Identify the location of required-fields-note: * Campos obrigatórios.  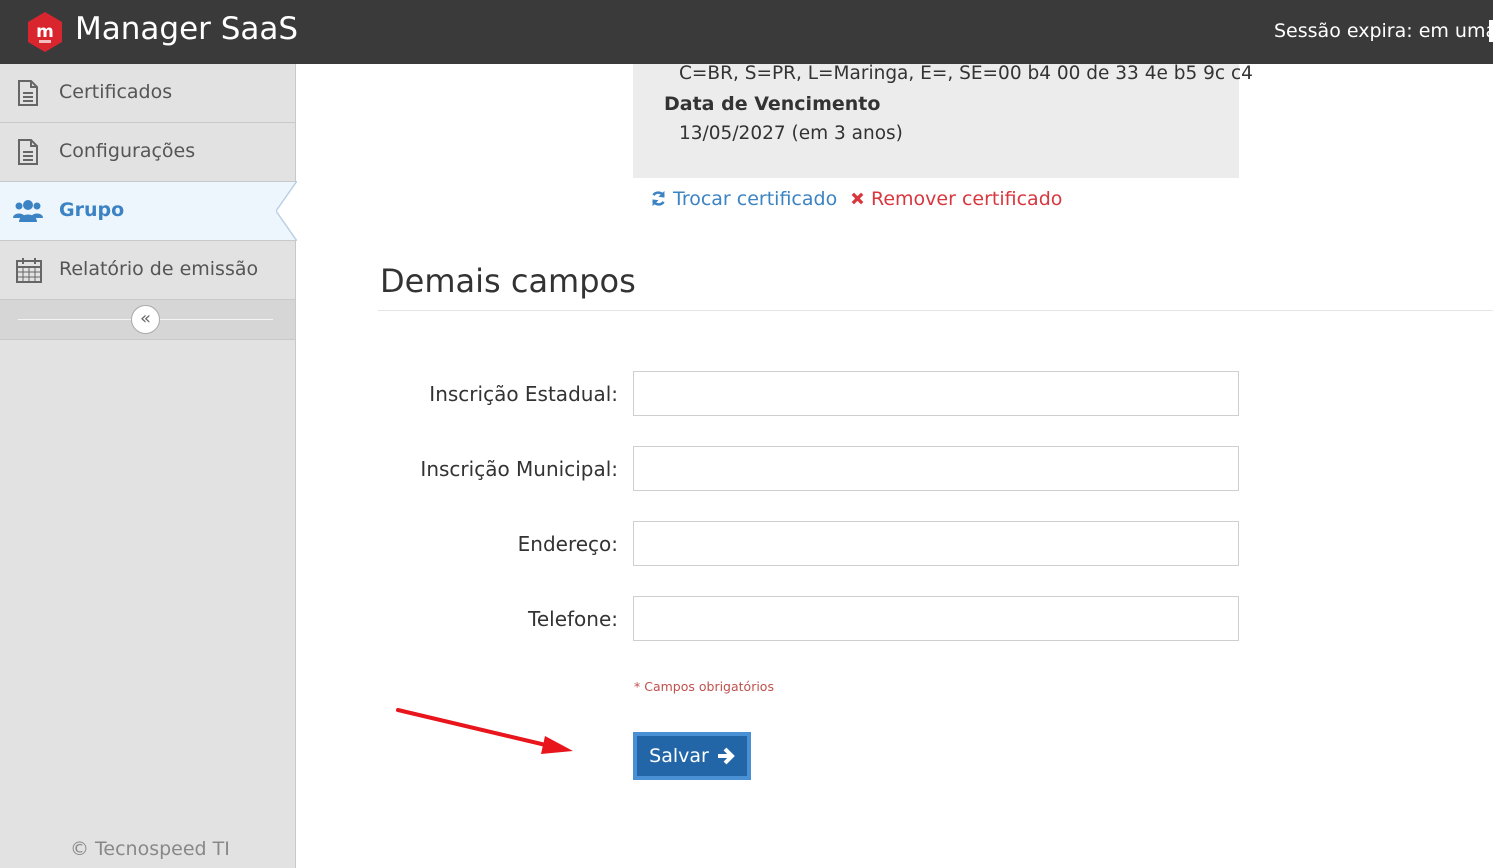
(704, 686).